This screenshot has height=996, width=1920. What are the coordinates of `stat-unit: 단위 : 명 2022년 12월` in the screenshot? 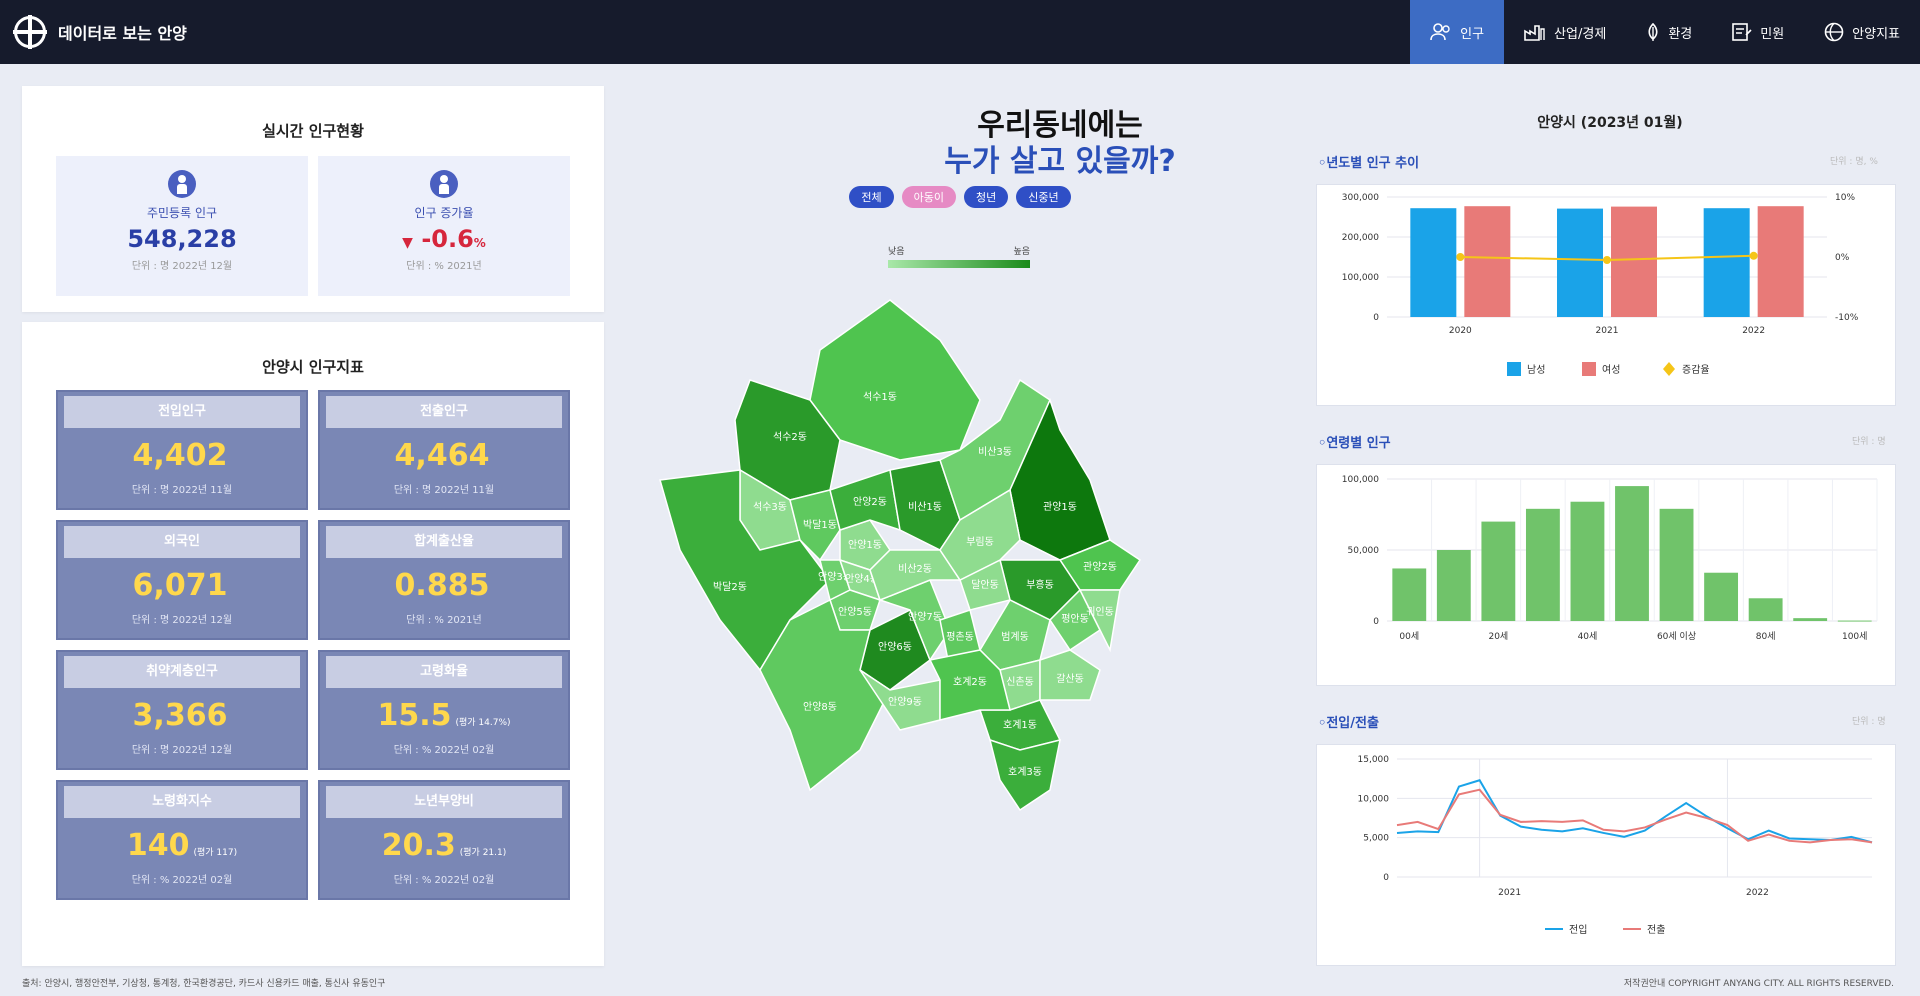 It's located at (182, 266).